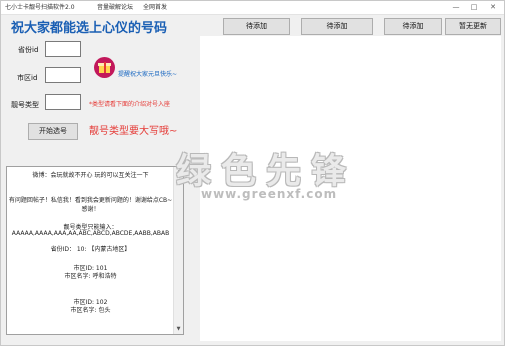 The height and width of the screenshot is (346, 505). I want to click on city-name-hohhot: 市区名字: 呼和浩特, so click(90, 276).